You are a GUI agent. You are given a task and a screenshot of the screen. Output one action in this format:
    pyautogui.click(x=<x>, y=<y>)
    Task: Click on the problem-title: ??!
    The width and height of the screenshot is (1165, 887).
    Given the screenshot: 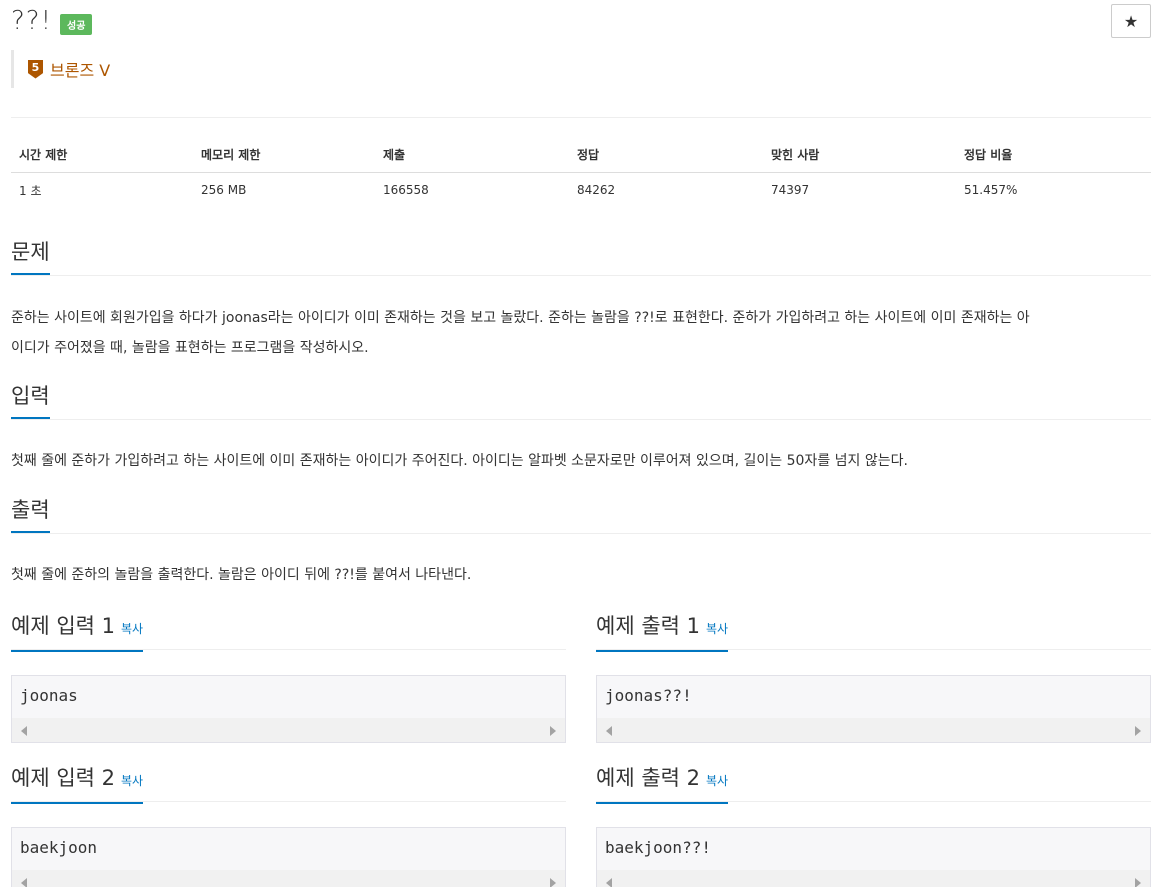 What is the action you would take?
    pyautogui.click(x=32, y=21)
    